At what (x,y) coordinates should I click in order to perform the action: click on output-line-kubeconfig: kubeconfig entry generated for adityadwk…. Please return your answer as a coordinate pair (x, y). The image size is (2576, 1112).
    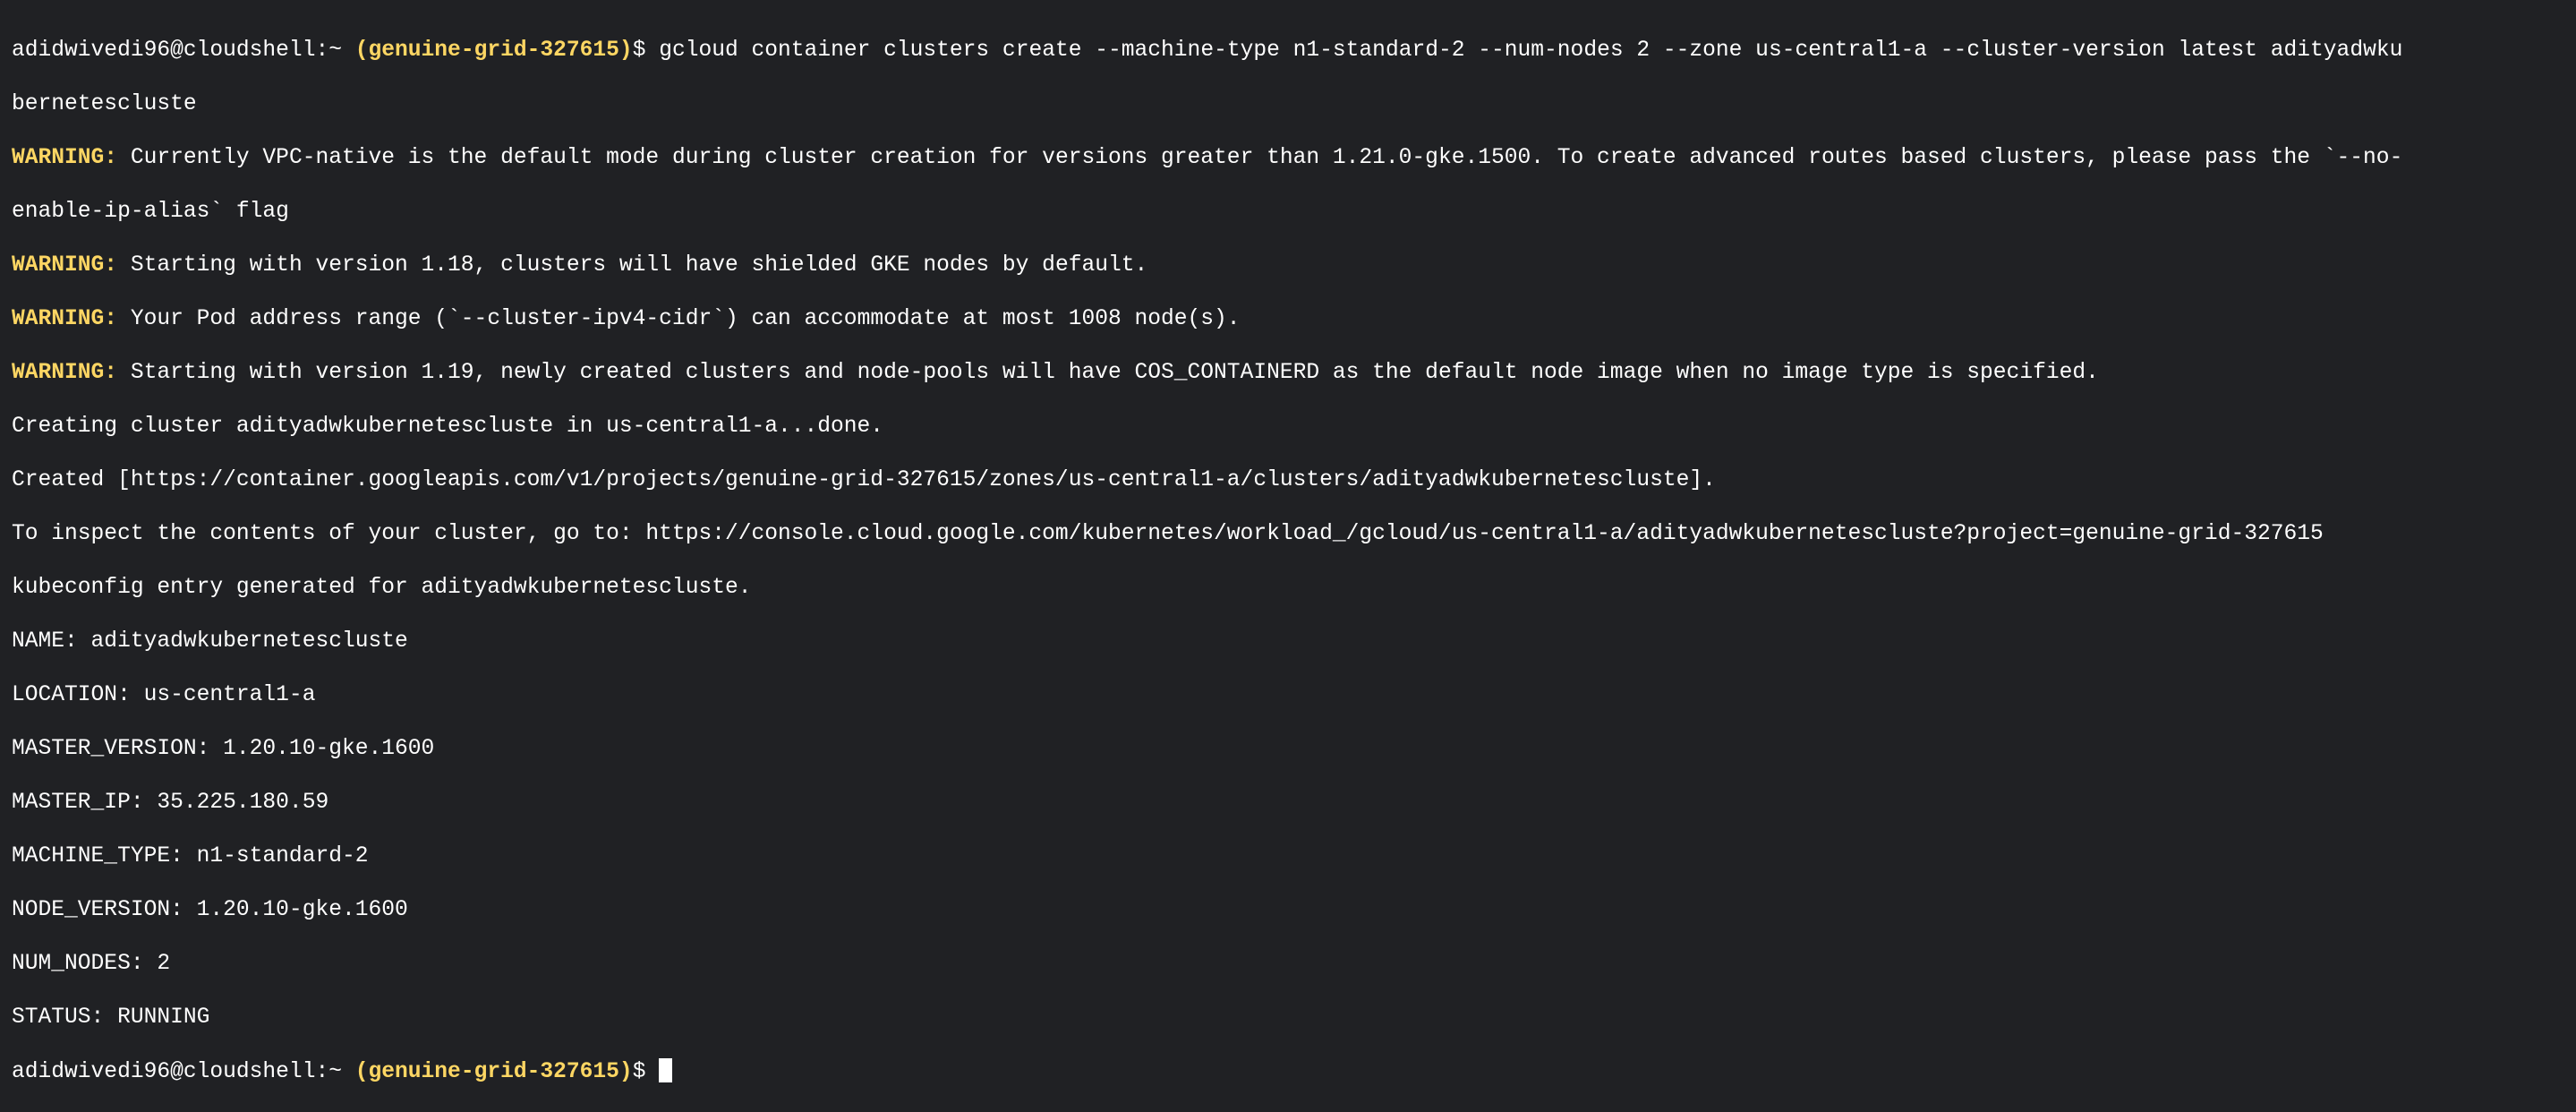
    Looking at the image, I should click on (382, 588).